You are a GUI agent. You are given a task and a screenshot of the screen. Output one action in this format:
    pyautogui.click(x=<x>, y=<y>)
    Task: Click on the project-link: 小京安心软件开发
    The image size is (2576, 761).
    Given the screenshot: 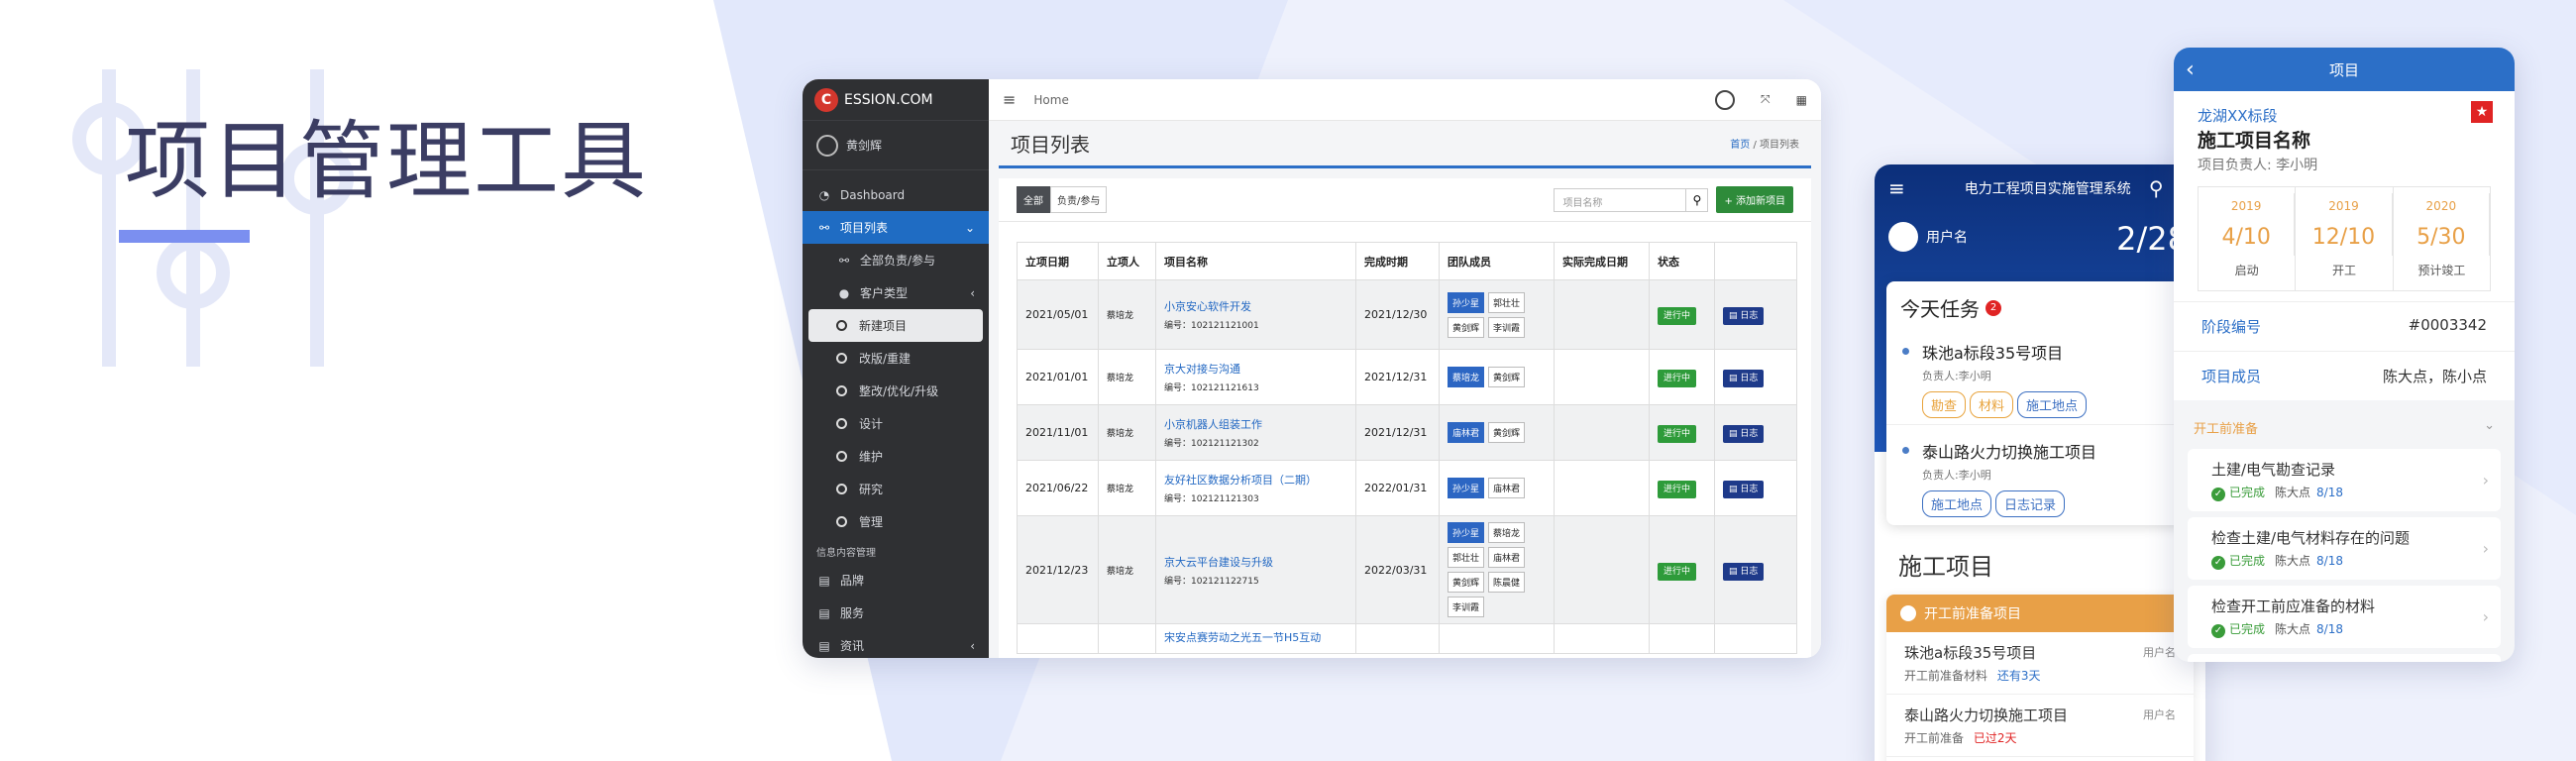 What is the action you would take?
    pyautogui.click(x=1259, y=306)
    